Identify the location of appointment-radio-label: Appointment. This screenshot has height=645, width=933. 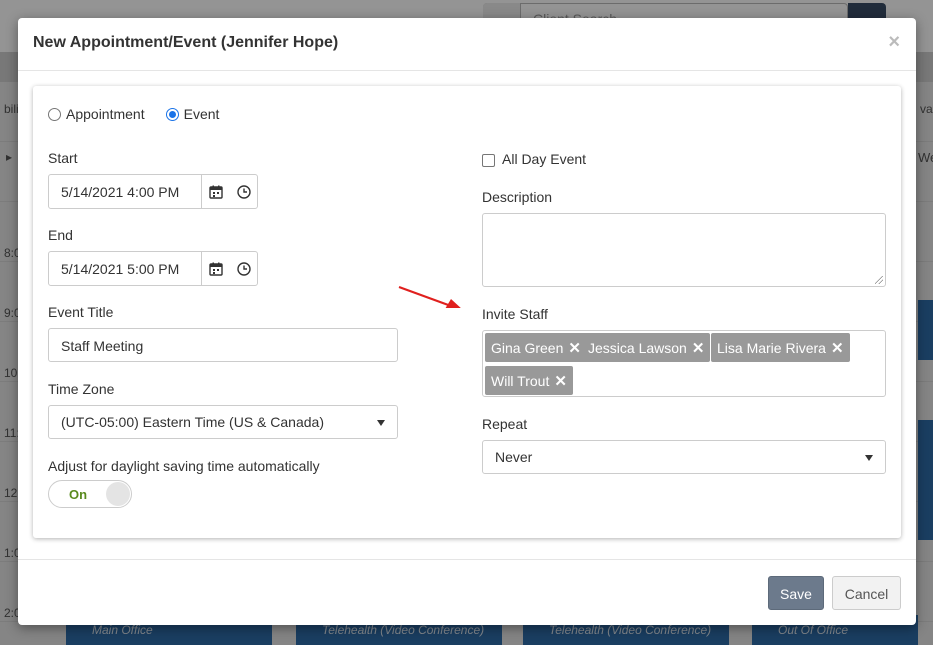
(105, 114).